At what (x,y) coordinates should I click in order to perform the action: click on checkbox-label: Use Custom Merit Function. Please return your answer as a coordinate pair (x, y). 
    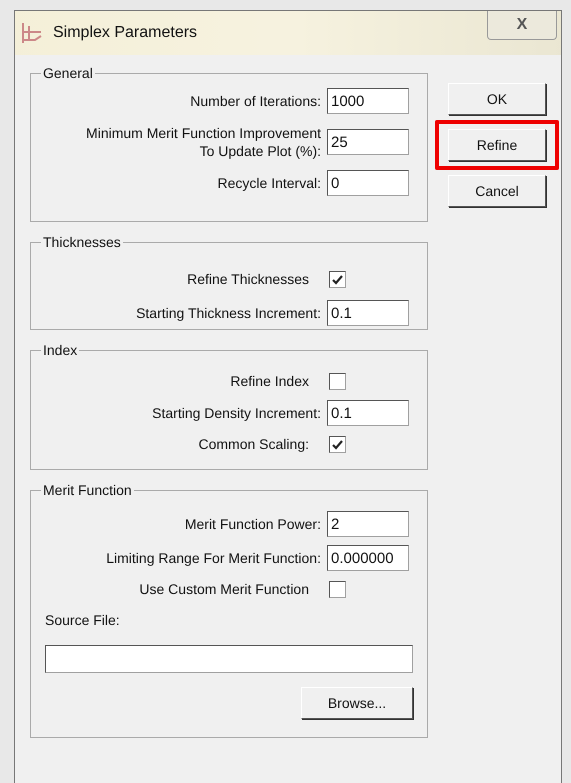
    Looking at the image, I should click on (223, 589).